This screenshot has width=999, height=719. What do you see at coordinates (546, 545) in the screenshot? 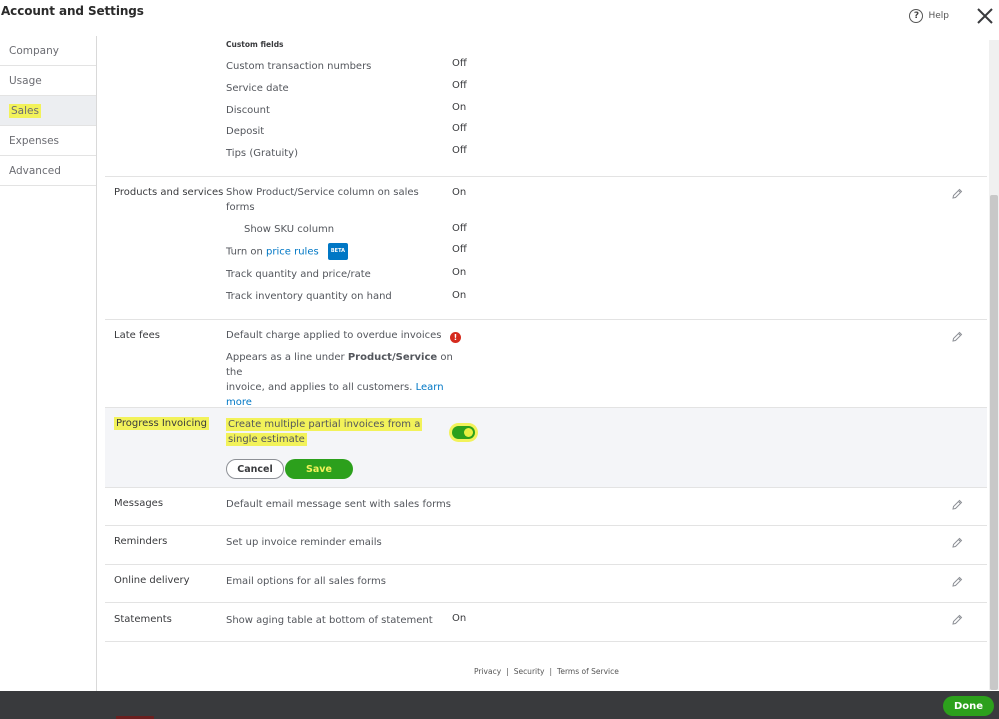
I see `section-reminders: Reminders Set up invoice reminder emails` at bounding box center [546, 545].